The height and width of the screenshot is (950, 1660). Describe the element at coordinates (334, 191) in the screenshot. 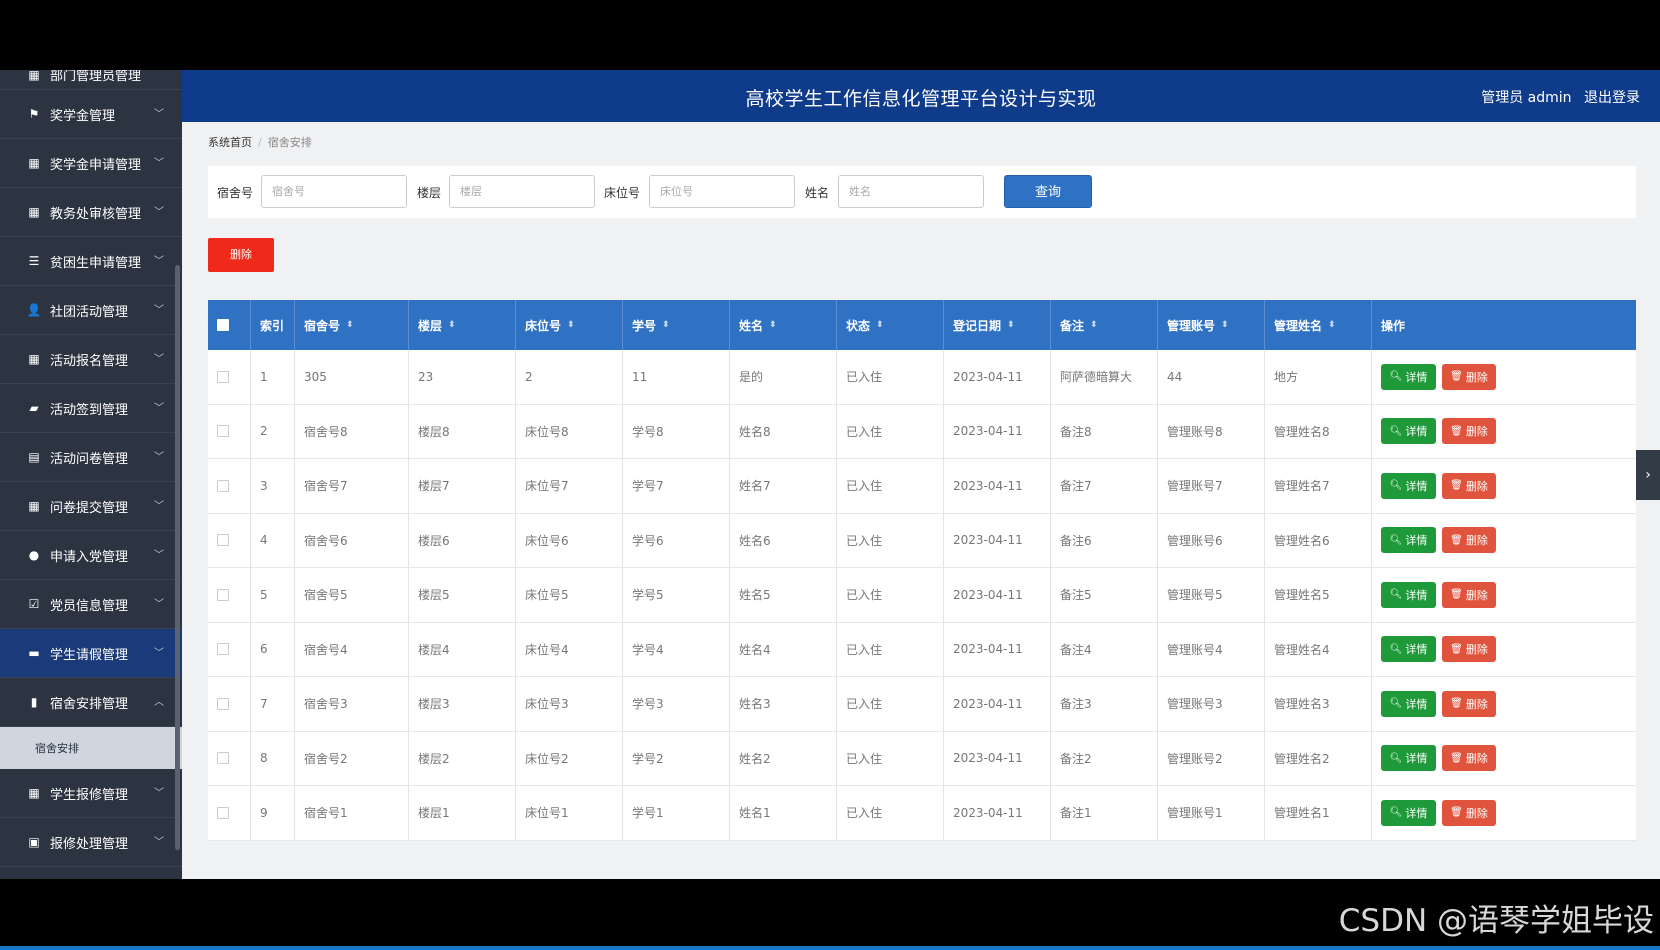

I see `dorm-number-input: 宿舍号` at that location.